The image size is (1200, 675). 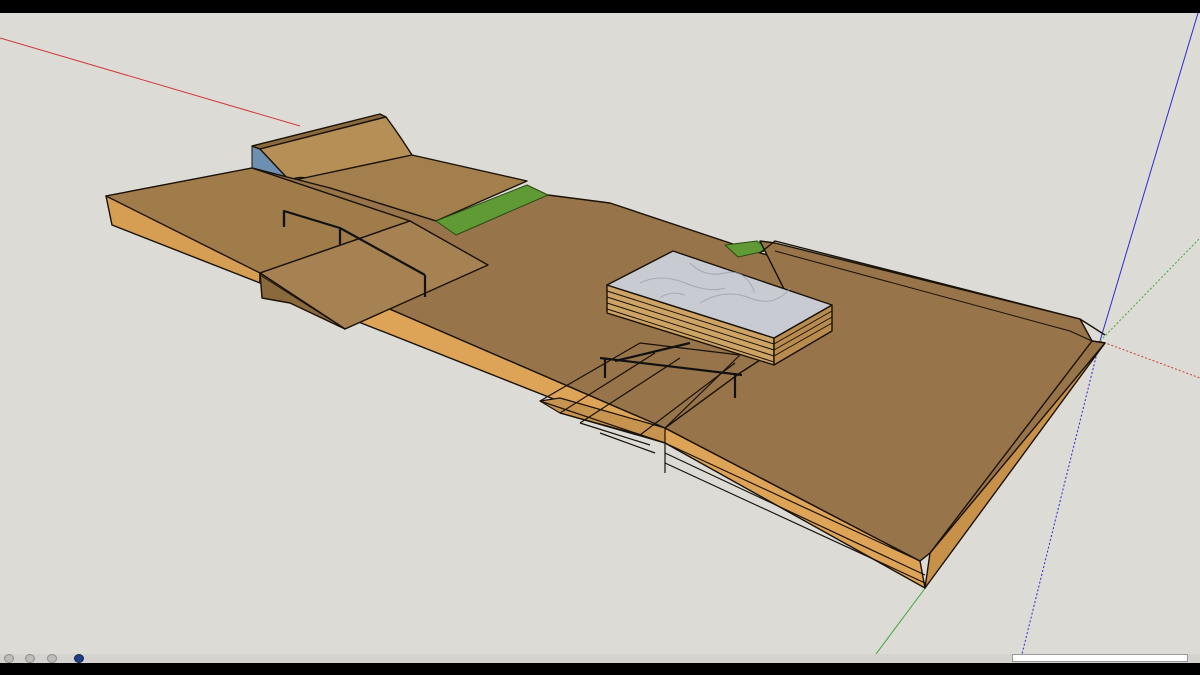 I want to click on blue-axis, so click(x=1149, y=177).